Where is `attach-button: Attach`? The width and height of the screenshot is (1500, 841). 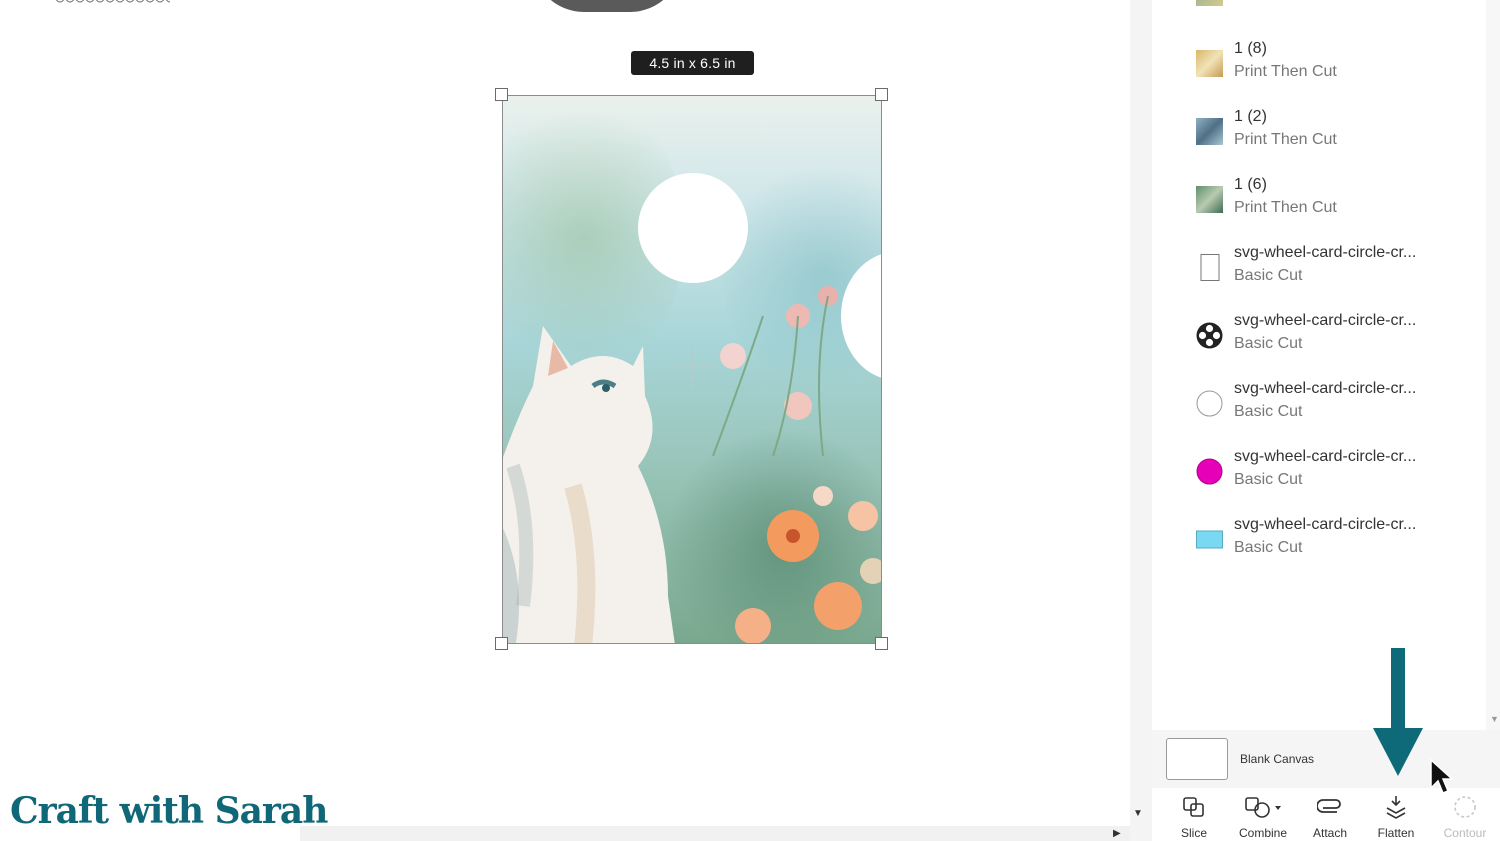
attach-button: Attach is located at coordinates (1330, 815).